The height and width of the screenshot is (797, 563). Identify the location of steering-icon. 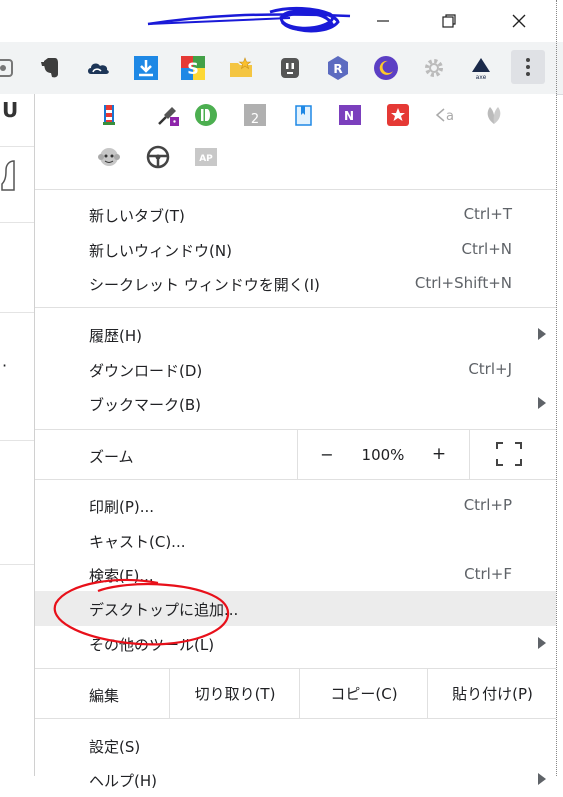
(158, 157).